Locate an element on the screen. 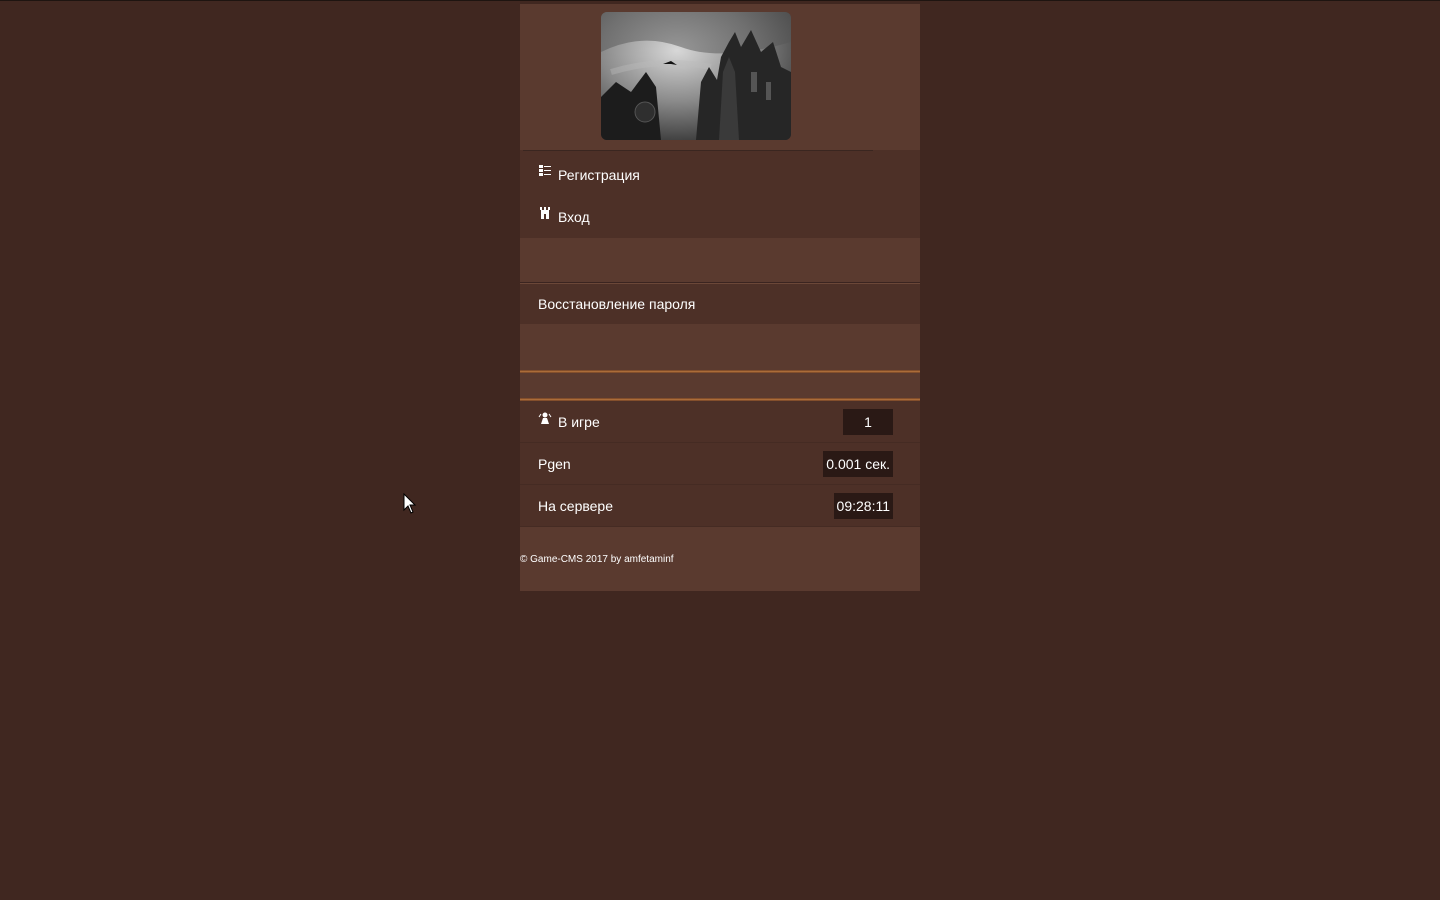 The width and height of the screenshot is (1440, 900). login-label: Вход is located at coordinates (574, 217).